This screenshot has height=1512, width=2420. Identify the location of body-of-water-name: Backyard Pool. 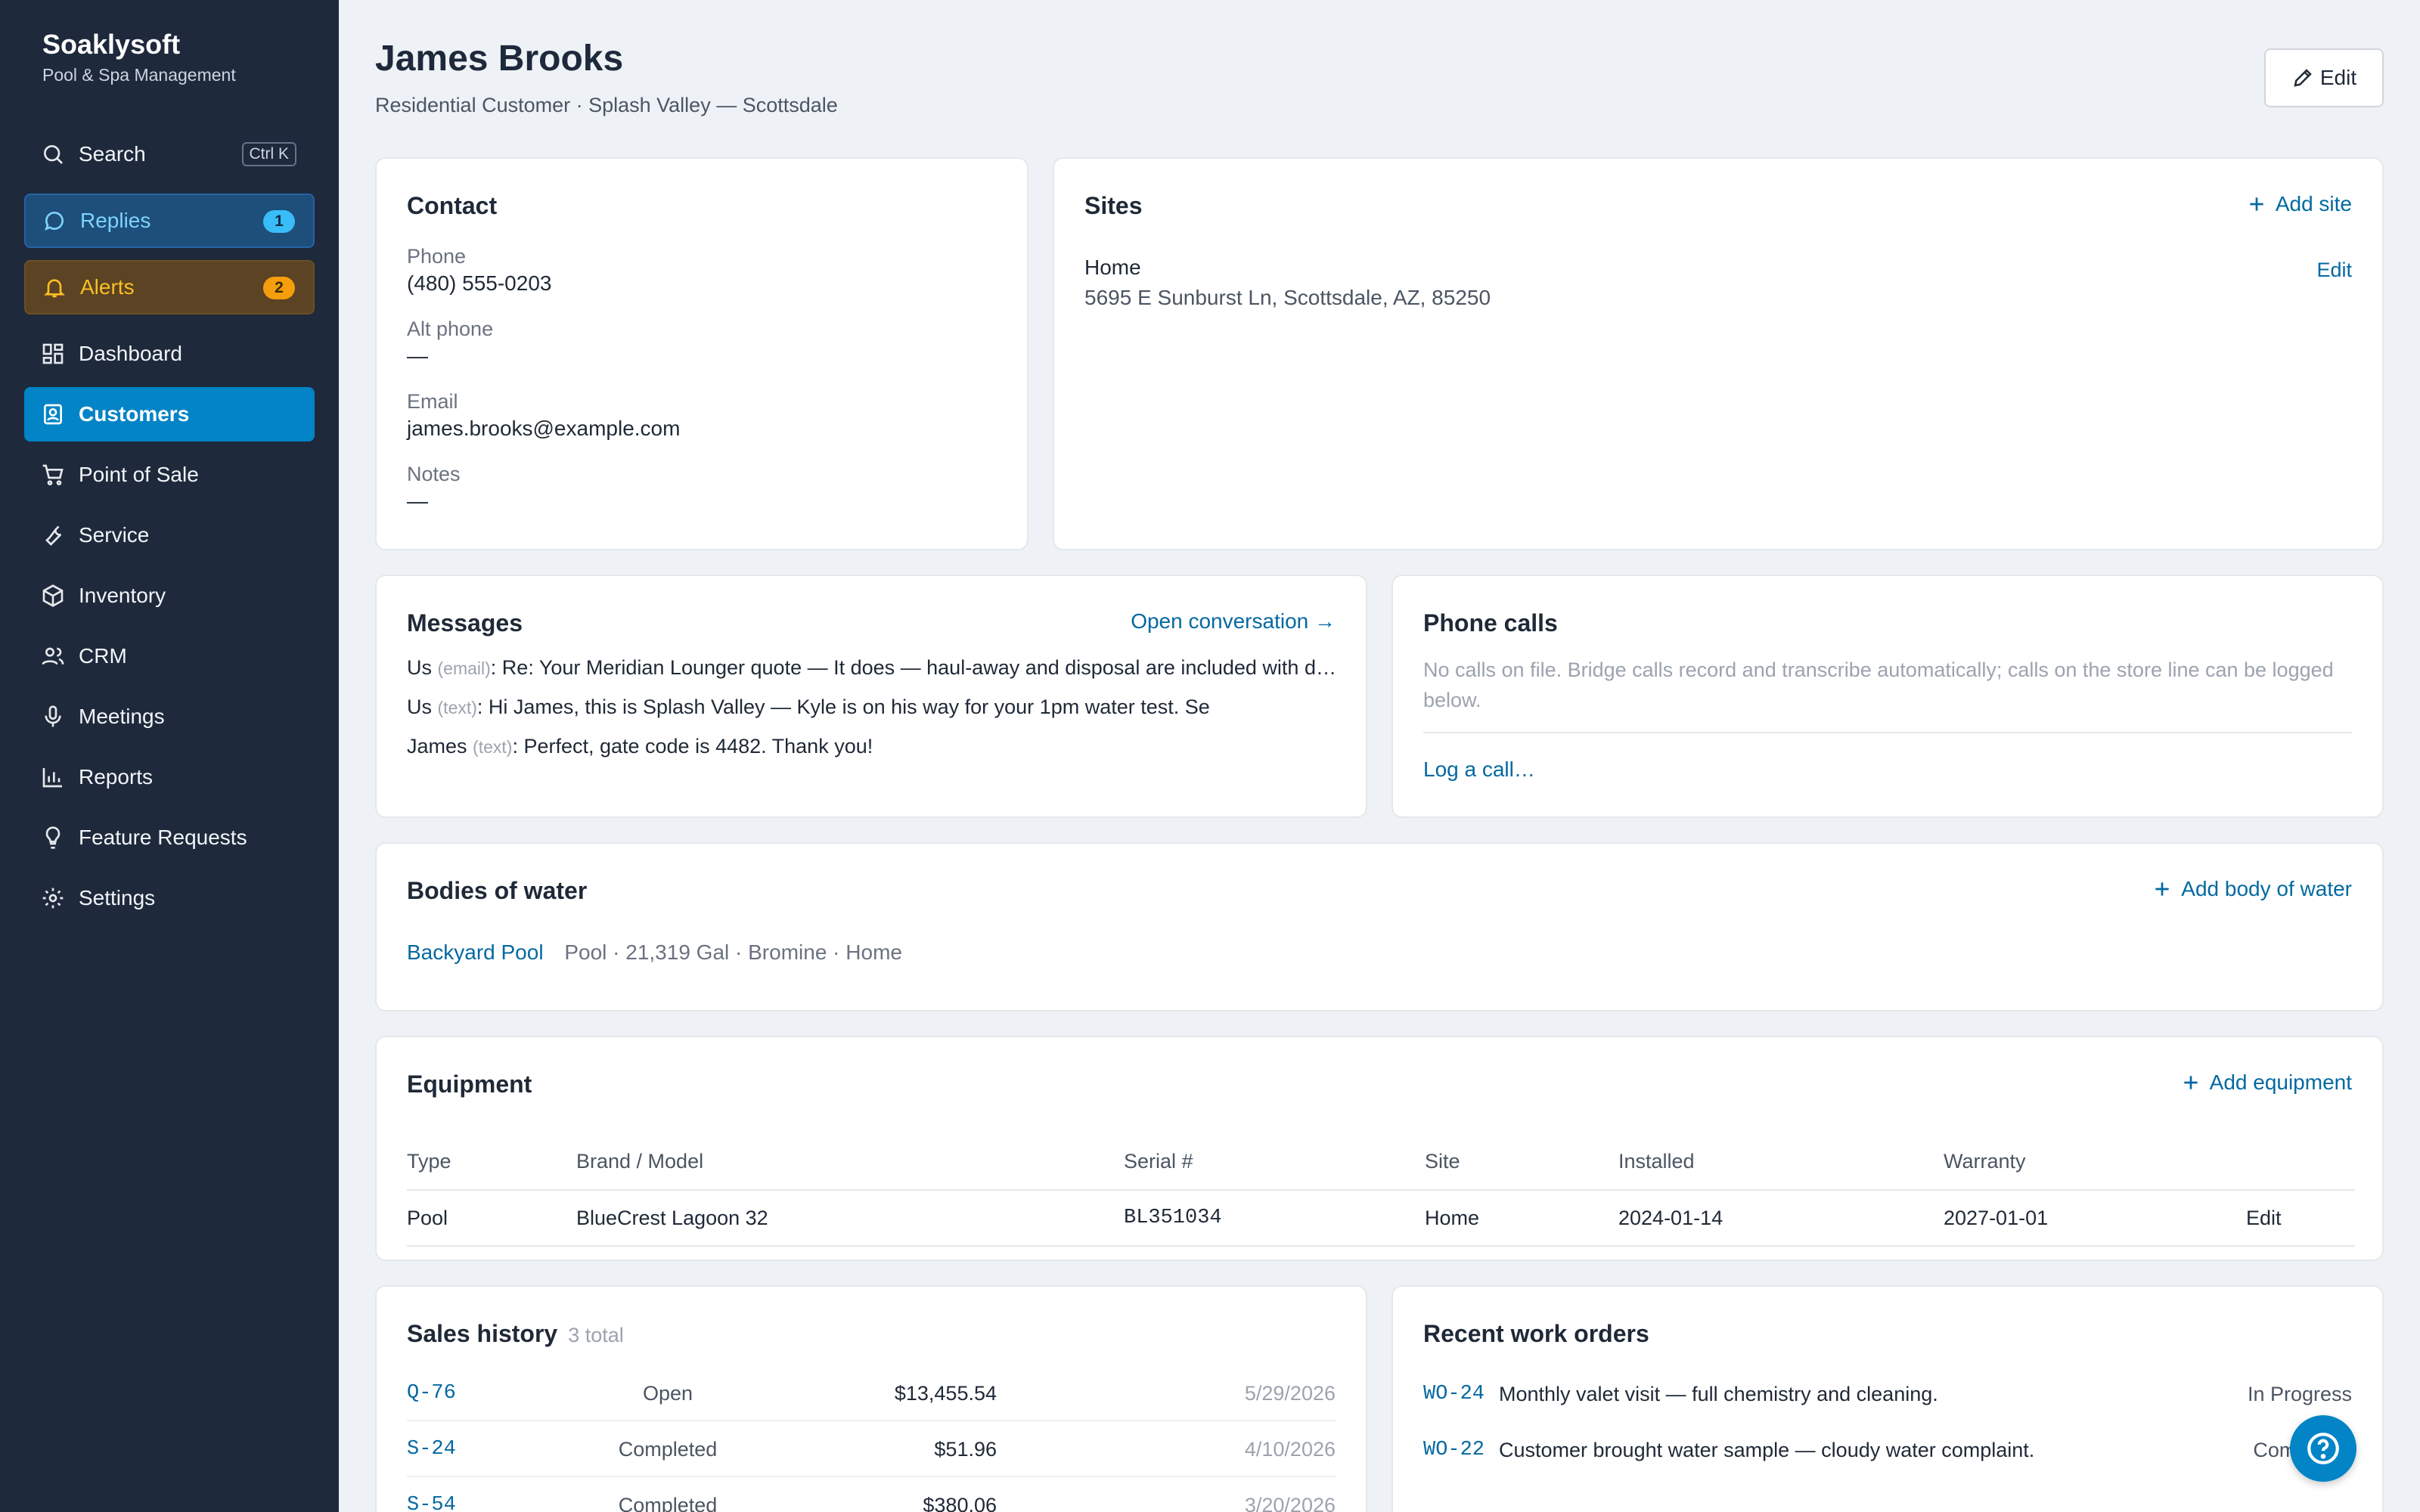
(475, 952).